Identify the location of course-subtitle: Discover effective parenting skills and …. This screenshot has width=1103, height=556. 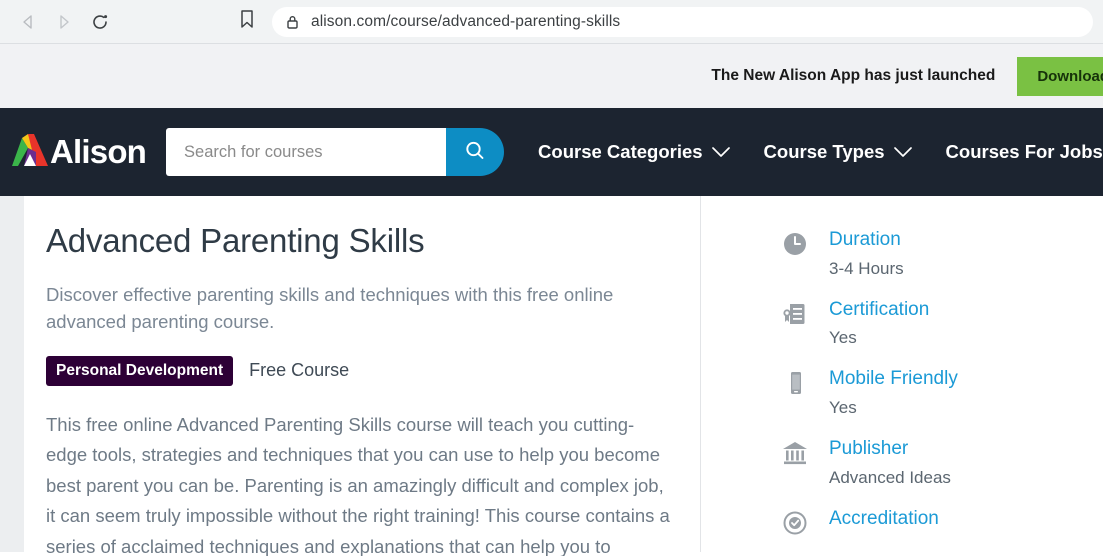
(330, 308).